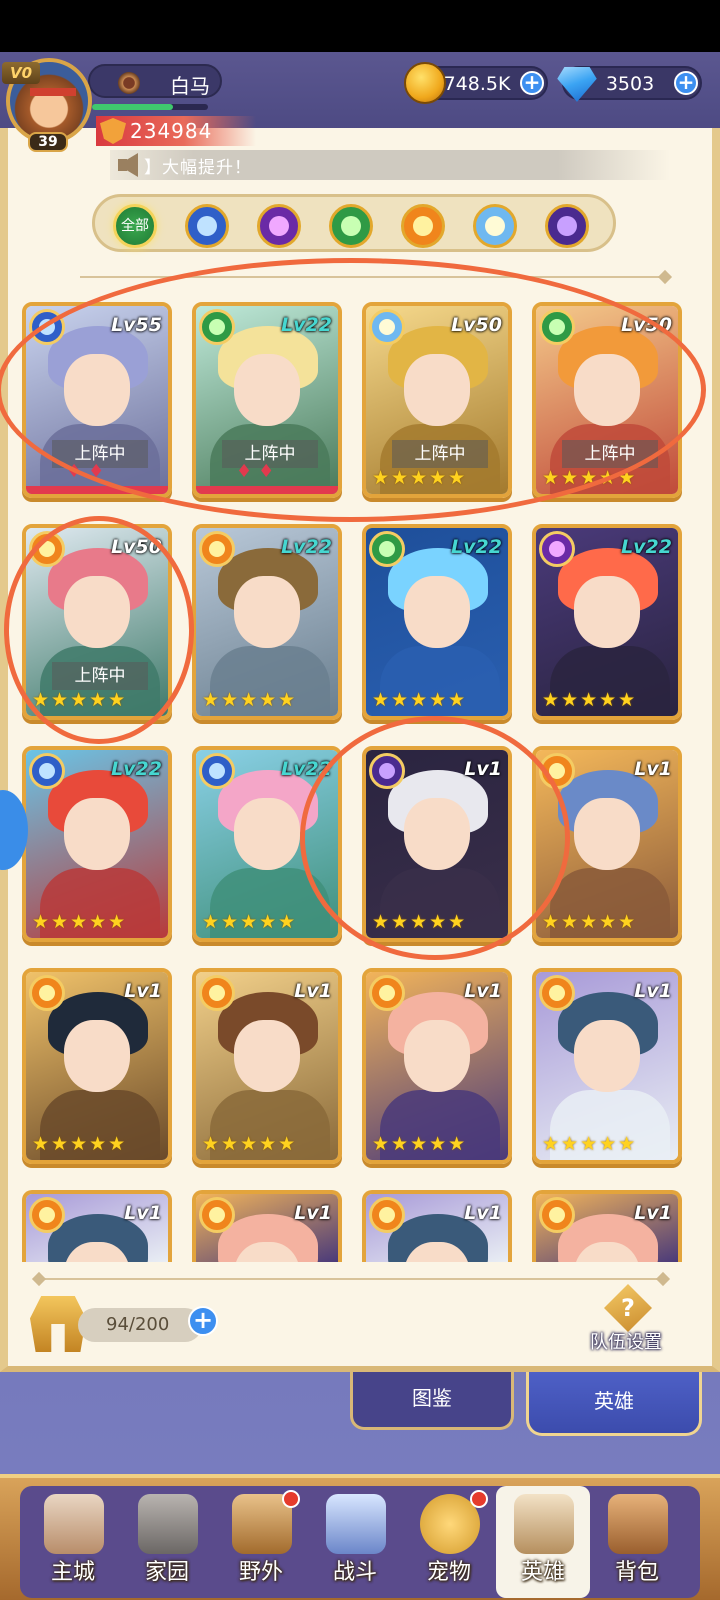  What do you see at coordinates (155, 81) in the screenshot?
I see `player-name-box: 白马` at bounding box center [155, 81].